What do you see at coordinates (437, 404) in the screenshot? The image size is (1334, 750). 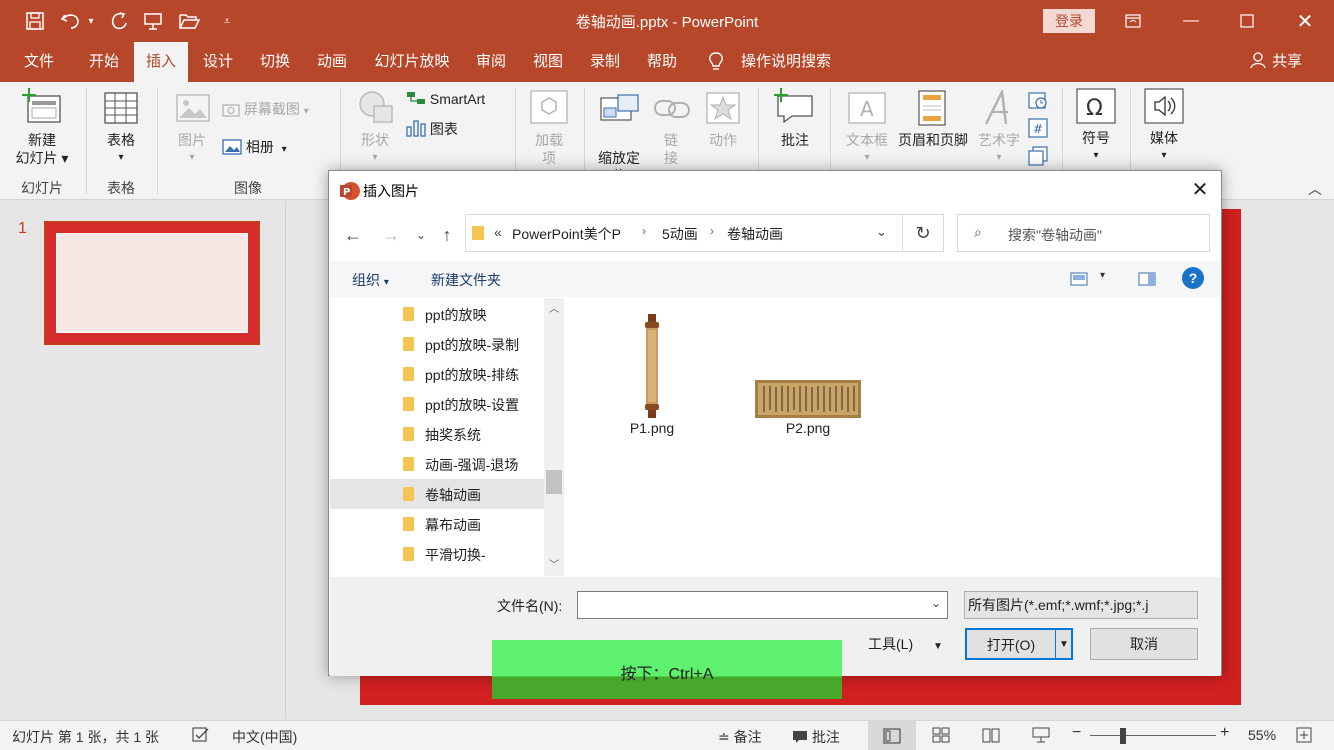 I see `tree-folder: ppt的放映-设置` at bounding box center [437, 404].